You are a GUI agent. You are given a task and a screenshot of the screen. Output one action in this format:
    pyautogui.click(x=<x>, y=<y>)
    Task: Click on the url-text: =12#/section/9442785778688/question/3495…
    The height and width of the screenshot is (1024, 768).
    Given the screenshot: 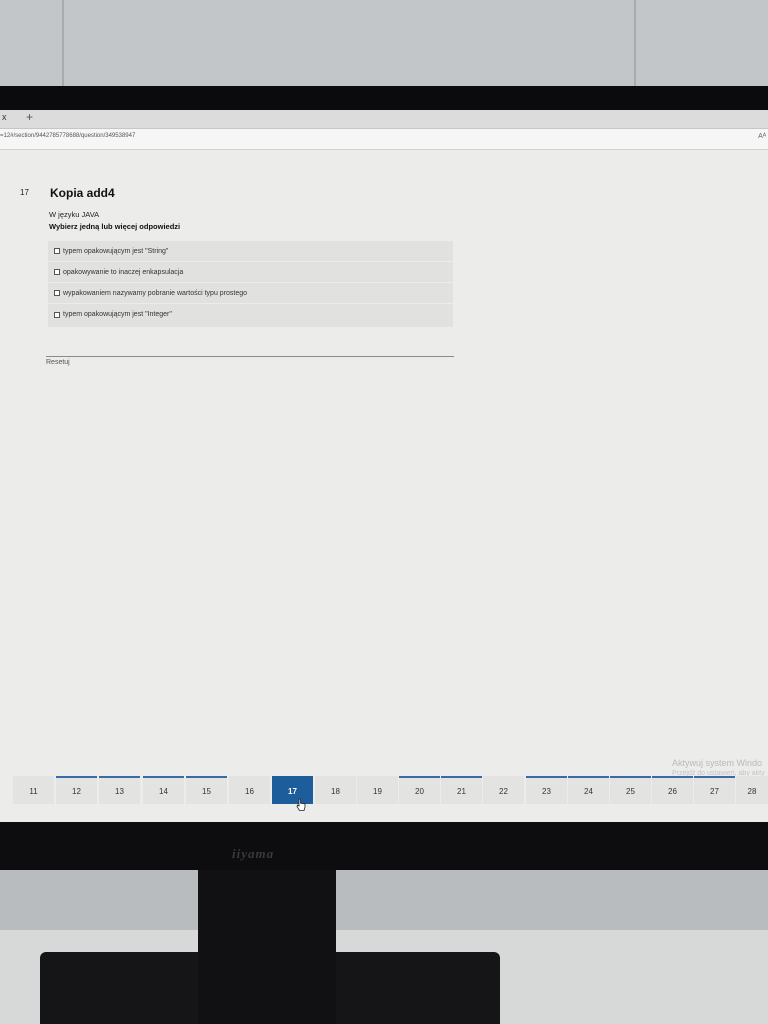 What is the action you would take?
    pyautogui.click(x=67, y=136)
    